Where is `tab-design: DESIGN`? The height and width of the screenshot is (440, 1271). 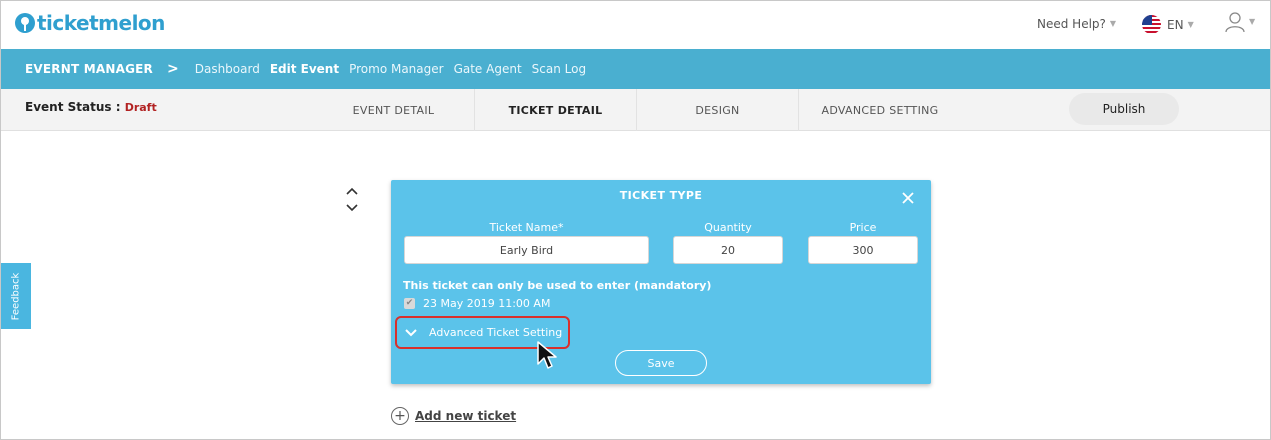 tab-design: DESIGN is located at coordinates (718, 110).